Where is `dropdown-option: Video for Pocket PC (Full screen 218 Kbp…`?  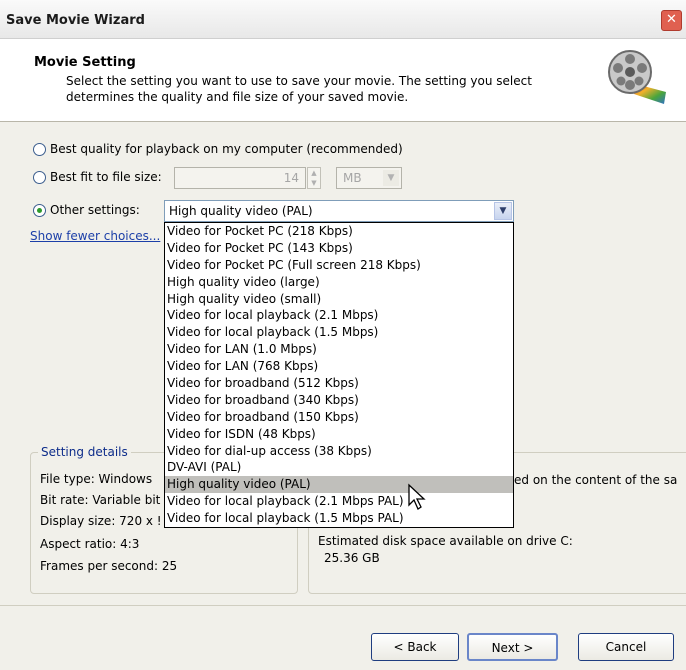 dropdown-option: Video for Pocket PC (Full screen 218 Kbp… is located at coordinates (339, 265).